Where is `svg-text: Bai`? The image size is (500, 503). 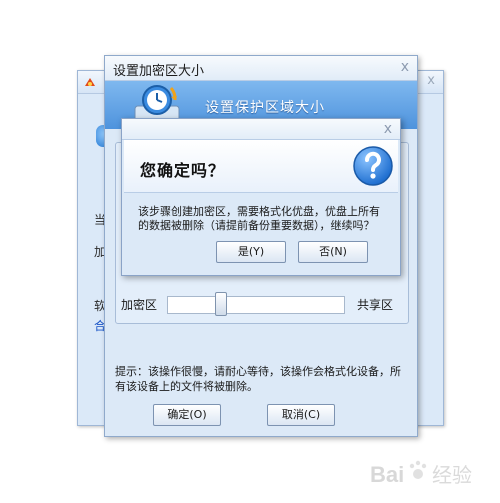 svg-text: Bai is located at coordinates (387, 474).